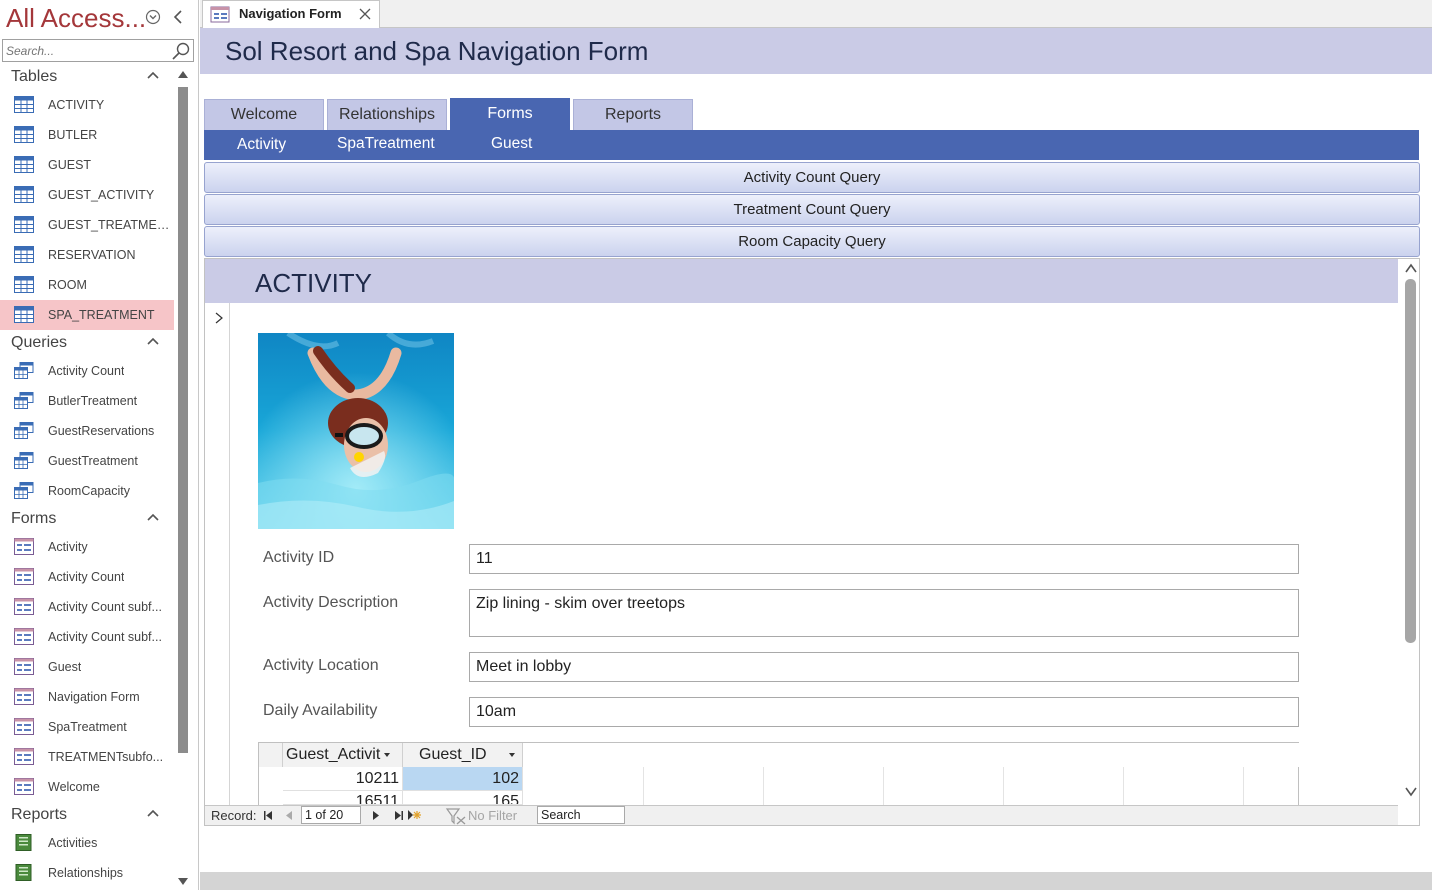 The height and width of the screenshot is (890, 1432). Describe the element at coordinates (268, 815) in the screenshot. I see `first-record-icon` at that location.